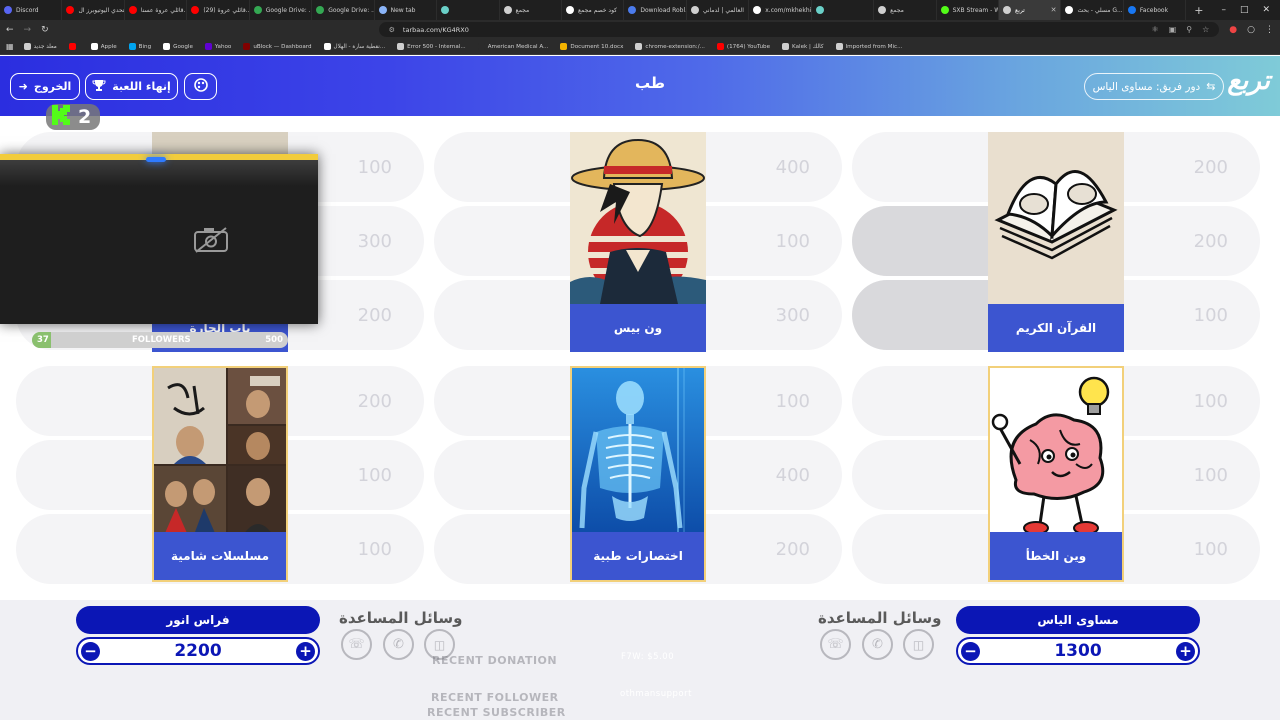 The width and height of the screenshot is (1280, 720). I want to click on team-1-aid-call-icon: ☏, so click(835, 644).